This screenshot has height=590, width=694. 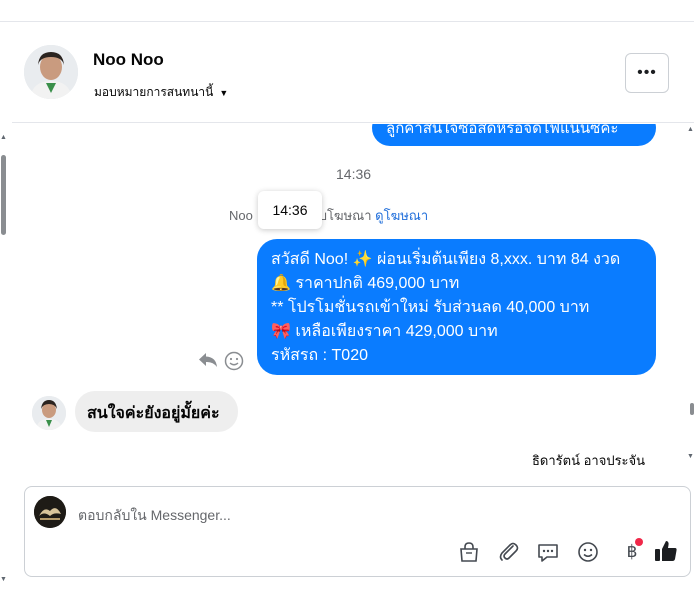 I want to click on left-scrollbar: ▲ ▼, so click(x=4, y=350).